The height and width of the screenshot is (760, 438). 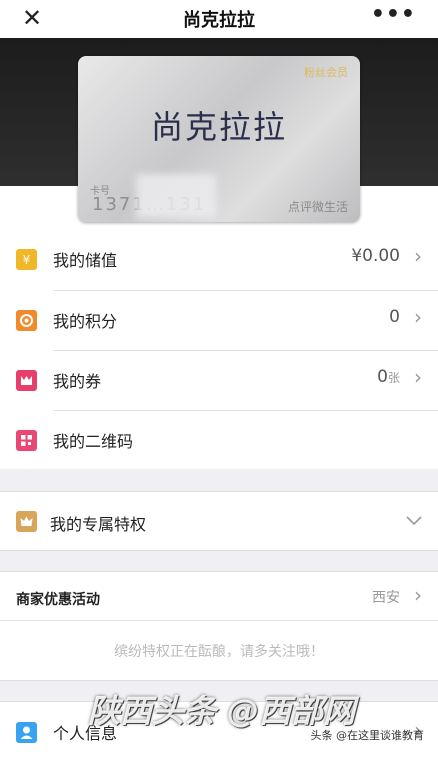 What do you see at coordinates (375, 256) in the screenshot?
I see `stored-value-amount: ¥0.00` at bounding box center [375, 256].